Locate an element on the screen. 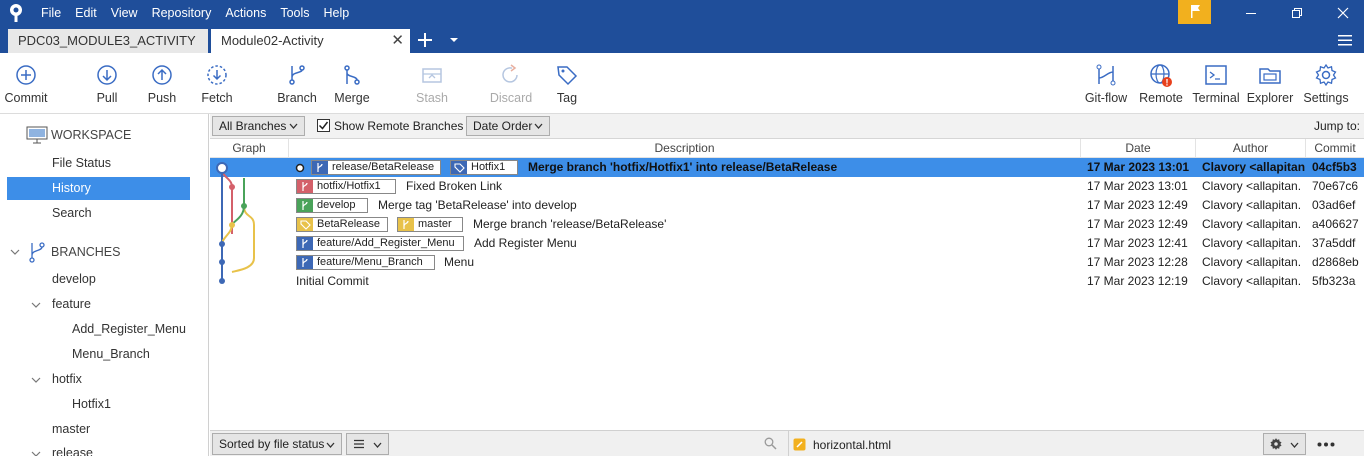 The height and width of the screenshot is (456, 1364). sort-dropdown: Sorted by file status is located at coordinates (277, 444).